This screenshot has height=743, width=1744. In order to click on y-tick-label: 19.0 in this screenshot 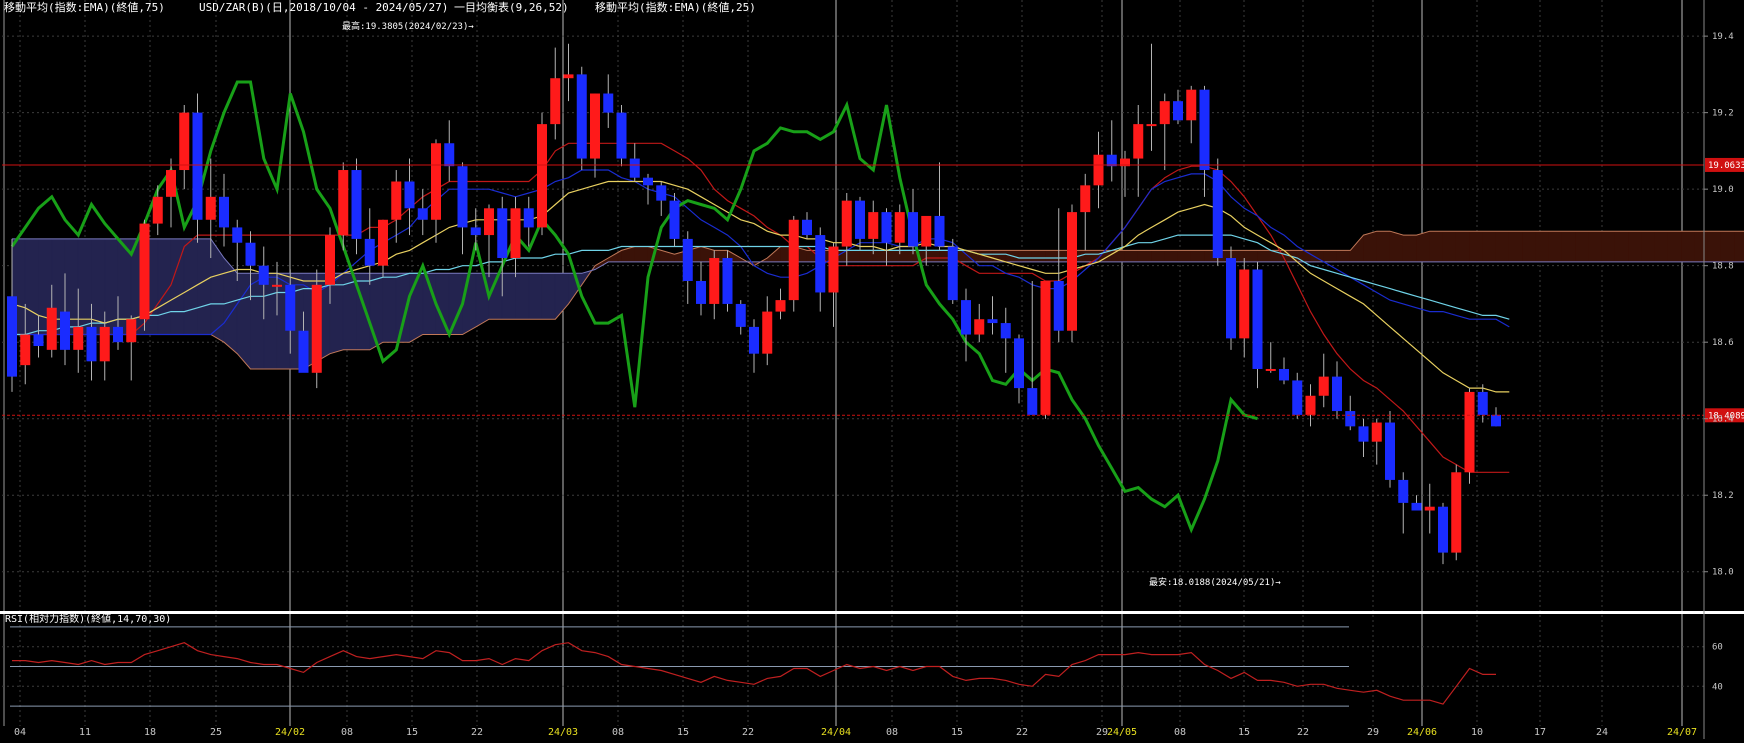, I will do `click(1723, 190)`.